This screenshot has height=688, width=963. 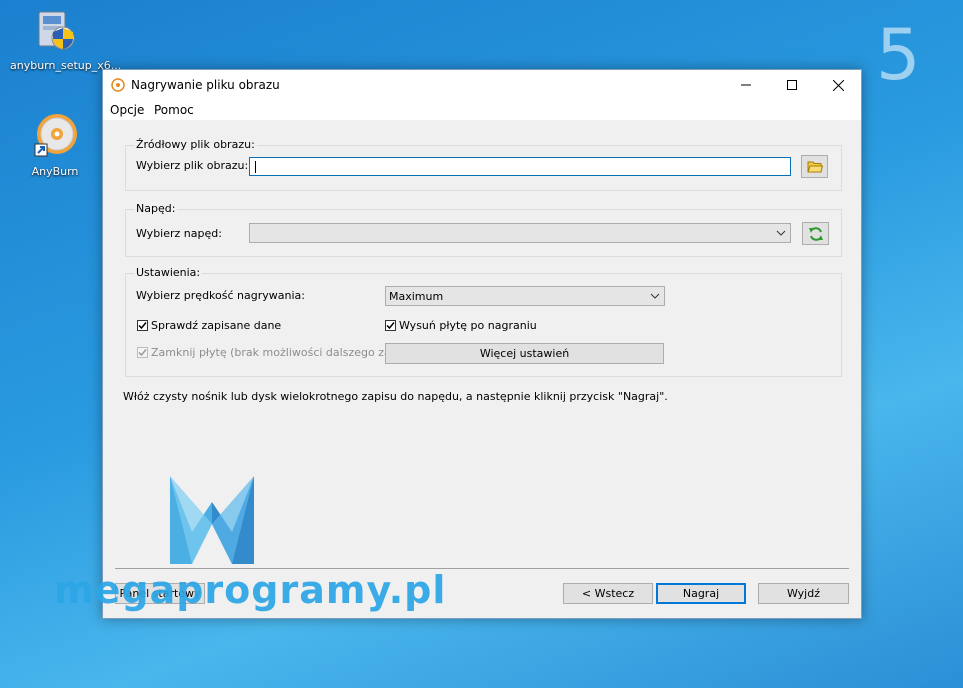 What do you see at coordinates (898, 55) in the screenshot?
I see `step-number: 5` at bounding box center [898, 55].